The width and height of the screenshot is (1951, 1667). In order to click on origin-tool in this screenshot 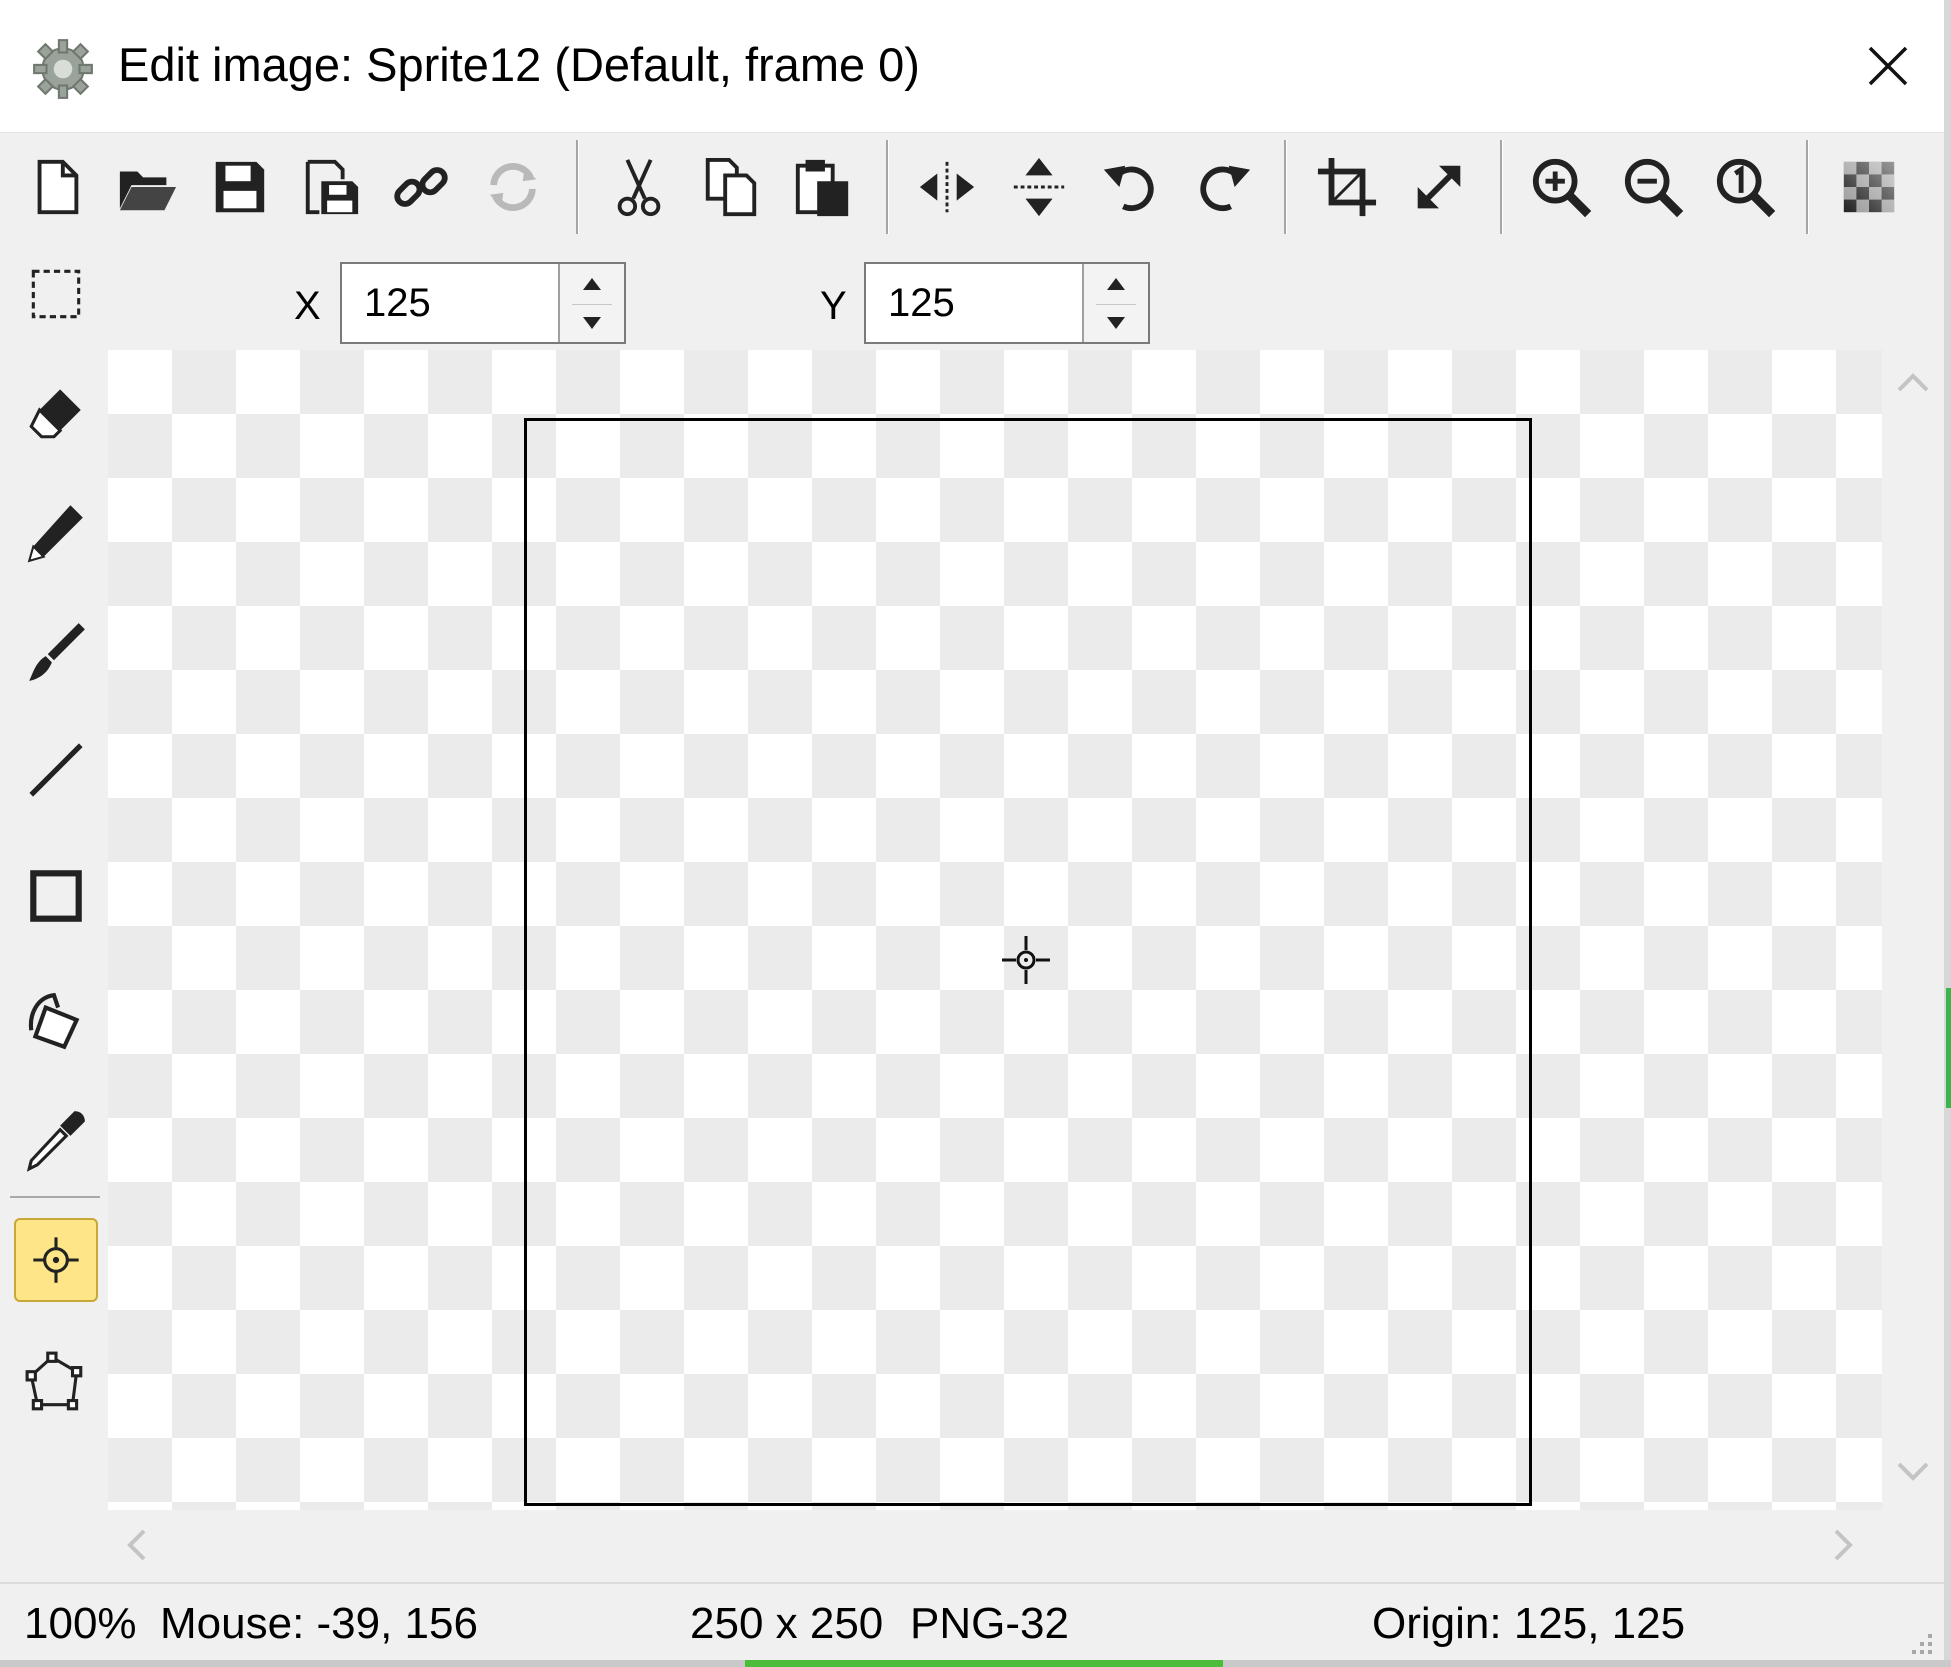, I will do `click(56, 1260)`.